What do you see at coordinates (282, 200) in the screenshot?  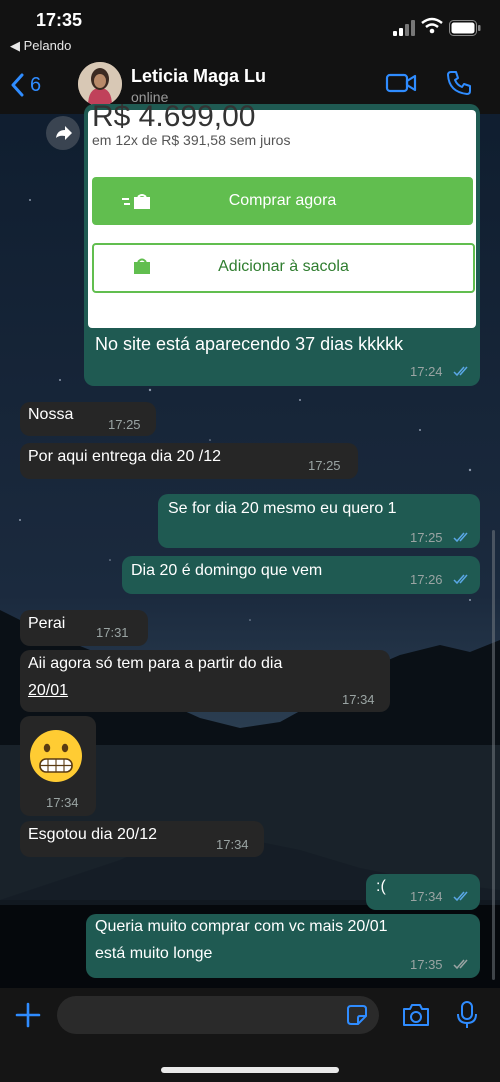 I see `buy-now-label: Comprar agora` at bounding box center [282, 200].